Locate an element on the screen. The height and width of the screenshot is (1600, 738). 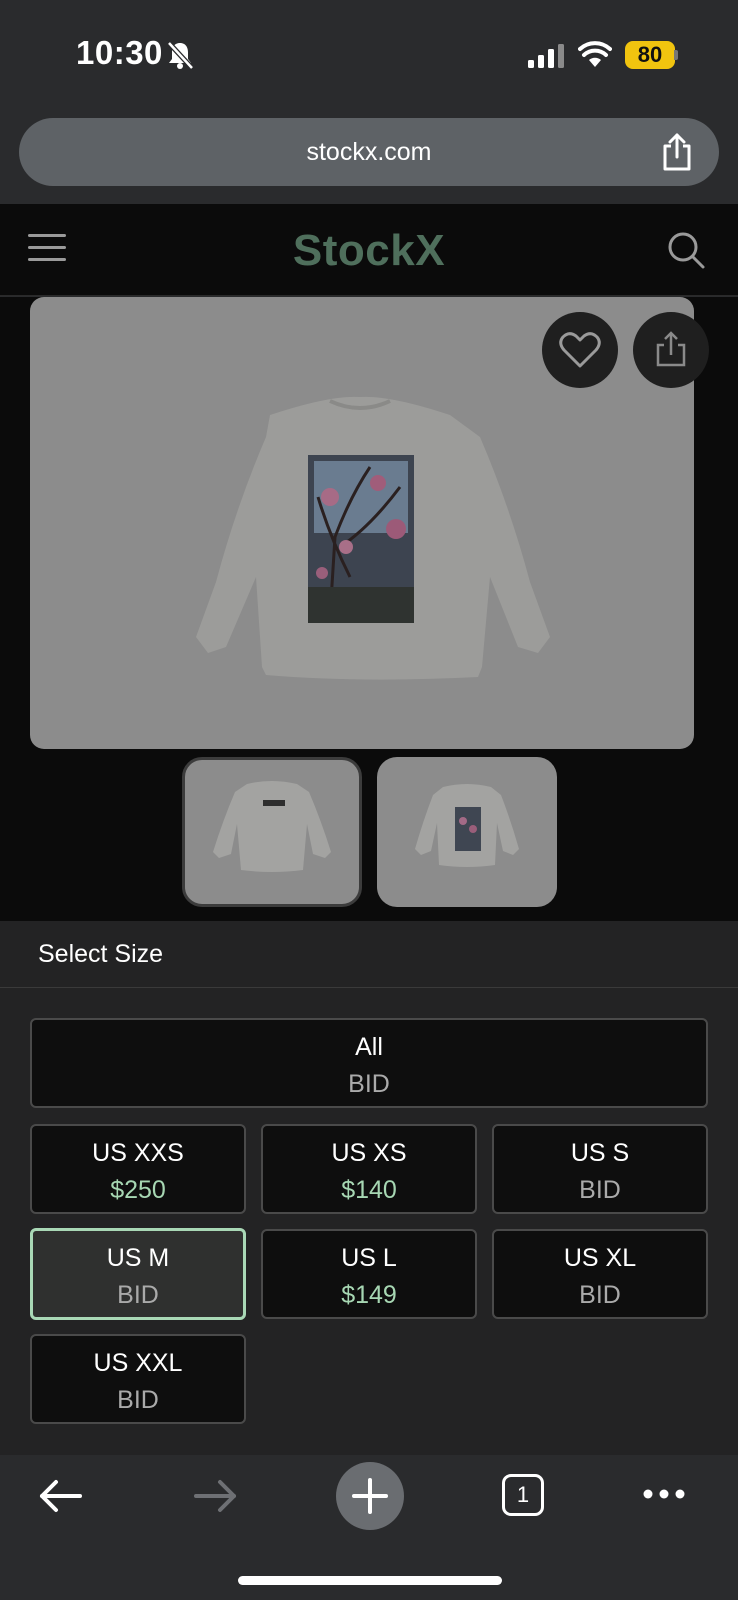
thumbnail-front is located at coordinates (272, 832).